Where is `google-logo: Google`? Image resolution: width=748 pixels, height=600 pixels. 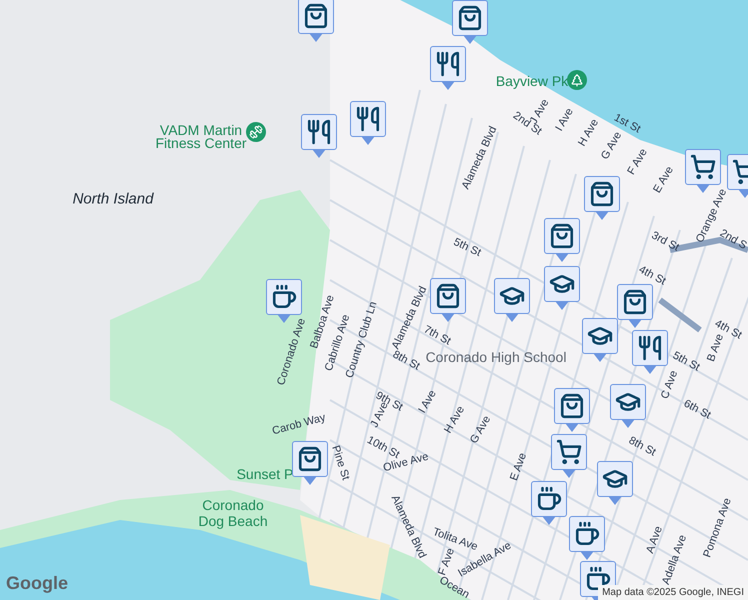 google-logo: Google is located at coordinates (37, 583).